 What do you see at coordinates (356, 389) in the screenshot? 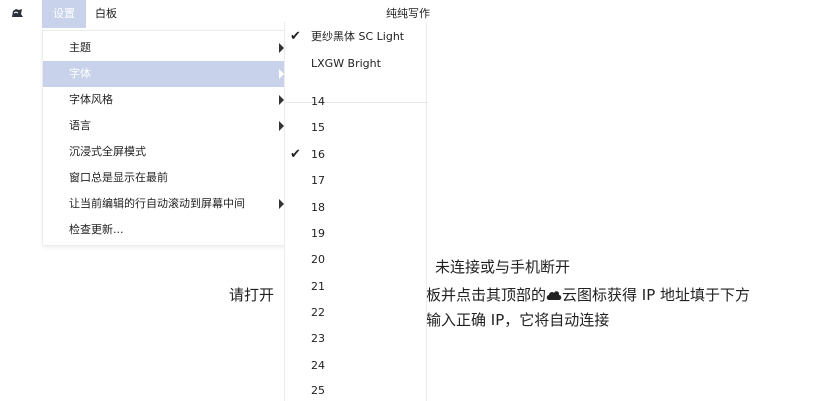
I see `size-option-25: 25` at bounding box center [356, 389].